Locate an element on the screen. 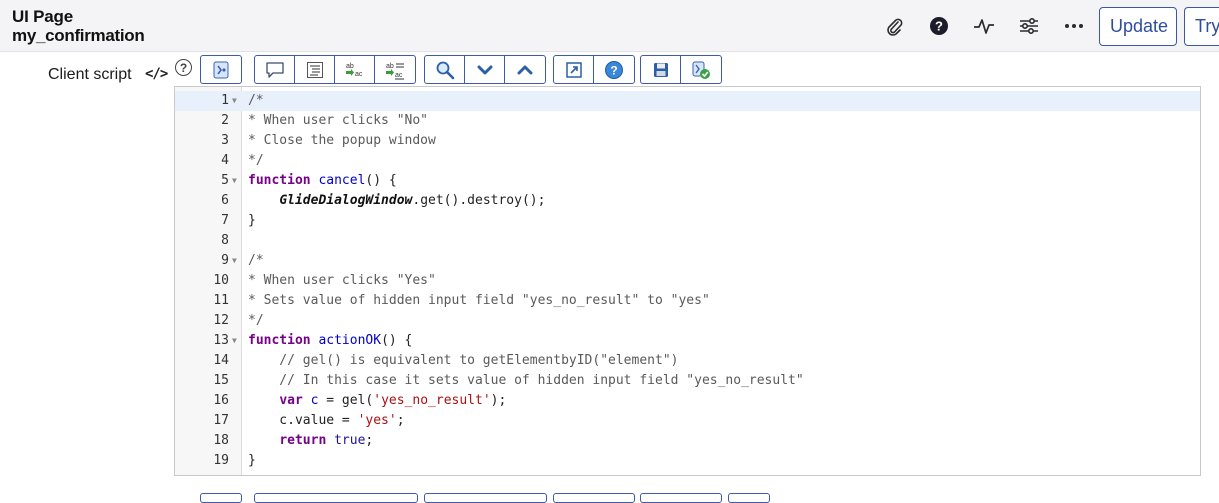 The image size is (1219, 503). code-line: 9 ▼ /* is located at coordinates (687, 261).